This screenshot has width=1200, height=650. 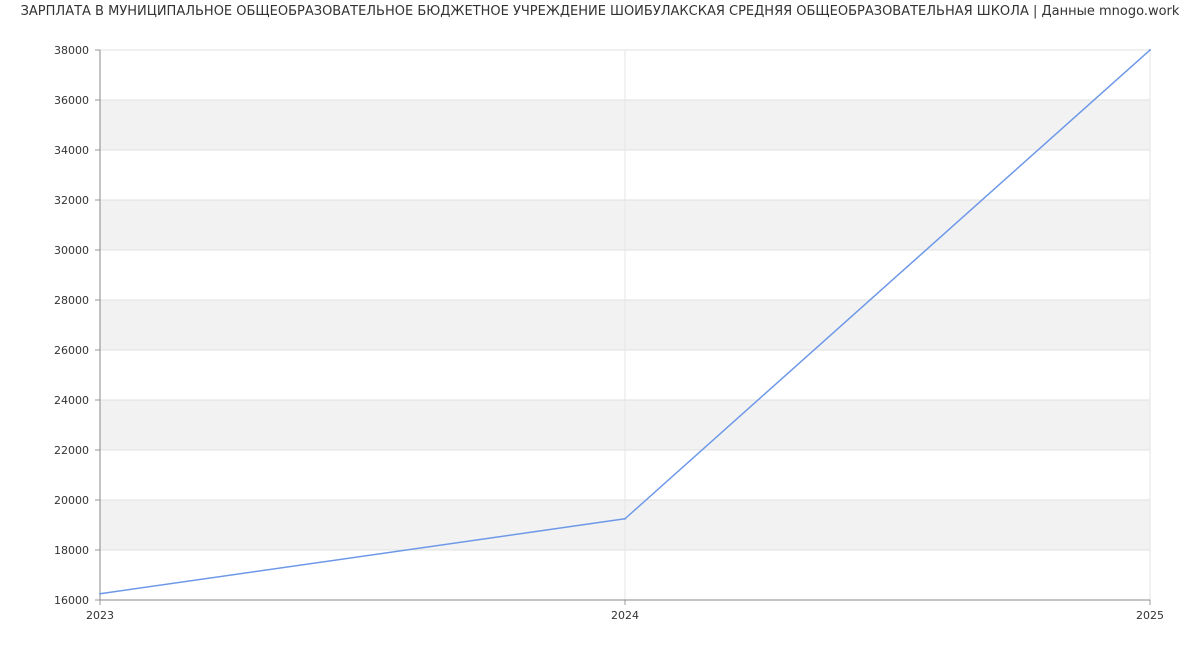 I want to click on y-tick-label: 28000, so click(x=71, y=300).